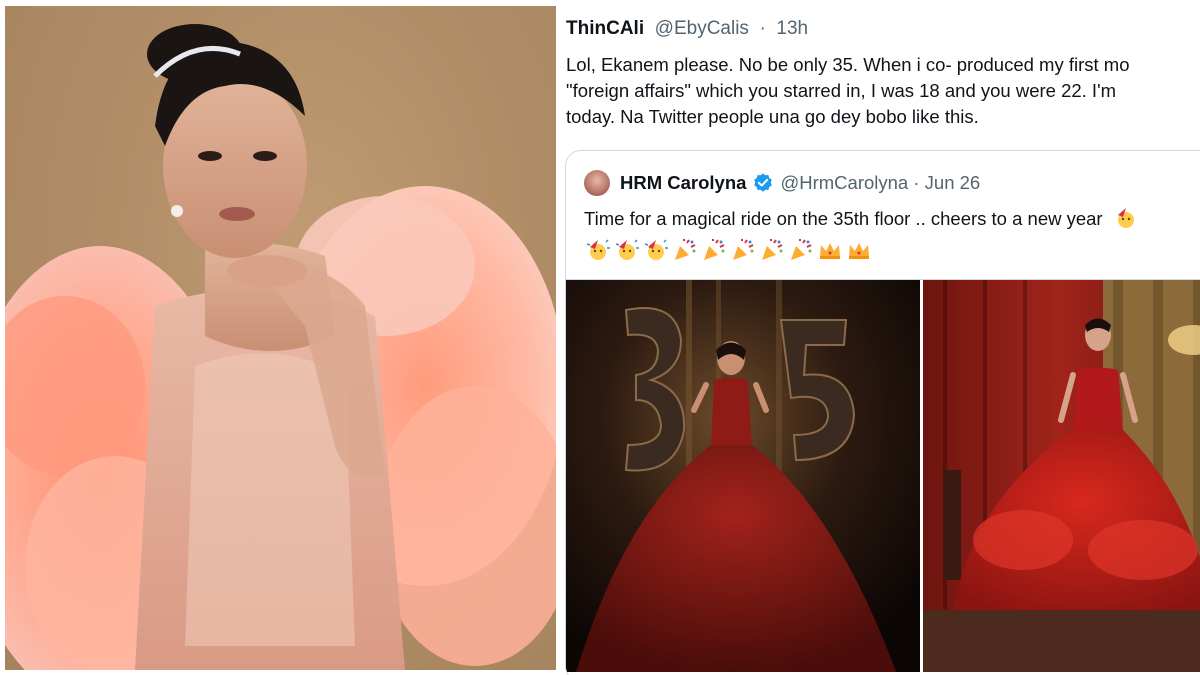  Describe the element at coordinates (844, 183) in the screenshot. I see `quoted-author-handle: @HrmCarolyna` at that location.